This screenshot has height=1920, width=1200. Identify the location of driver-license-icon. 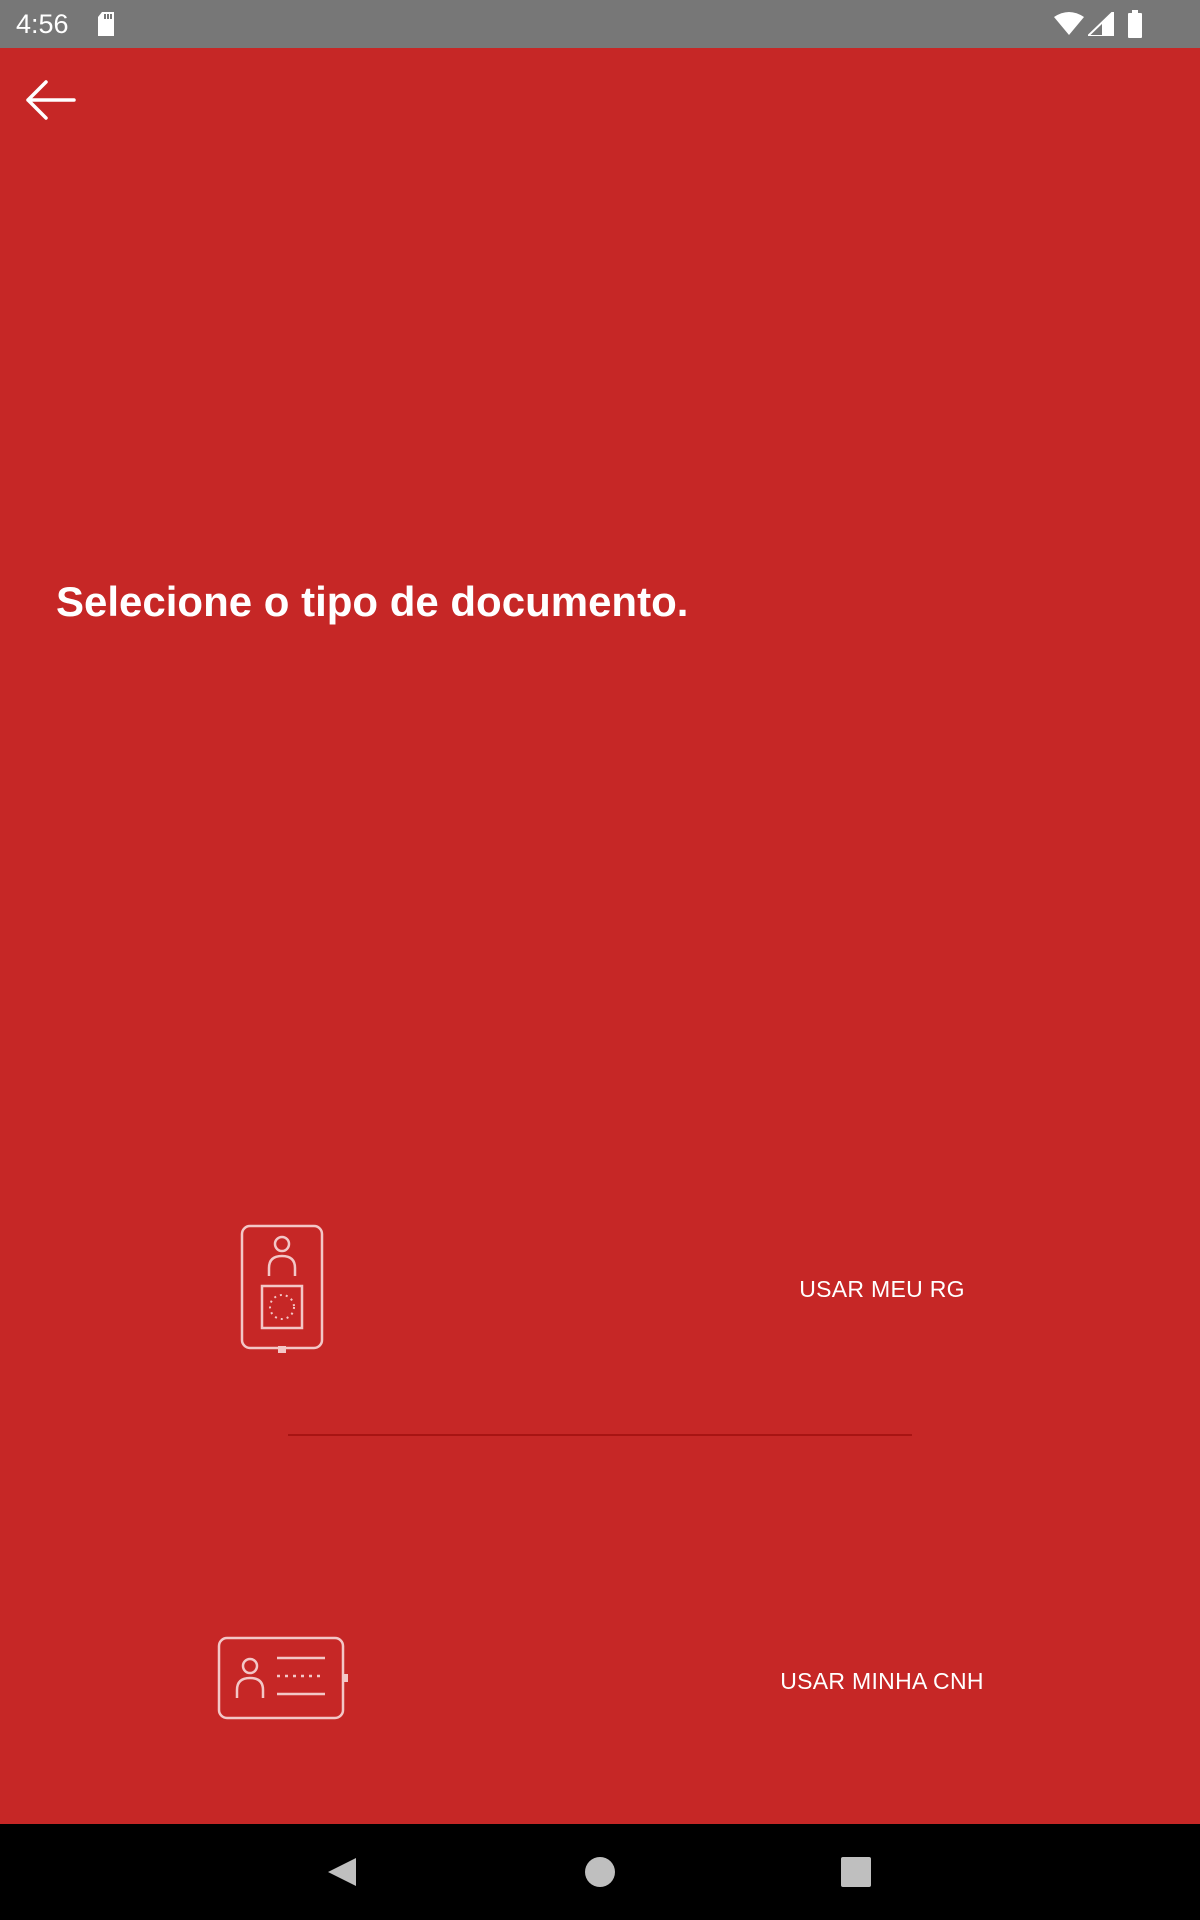
(283, 1680).